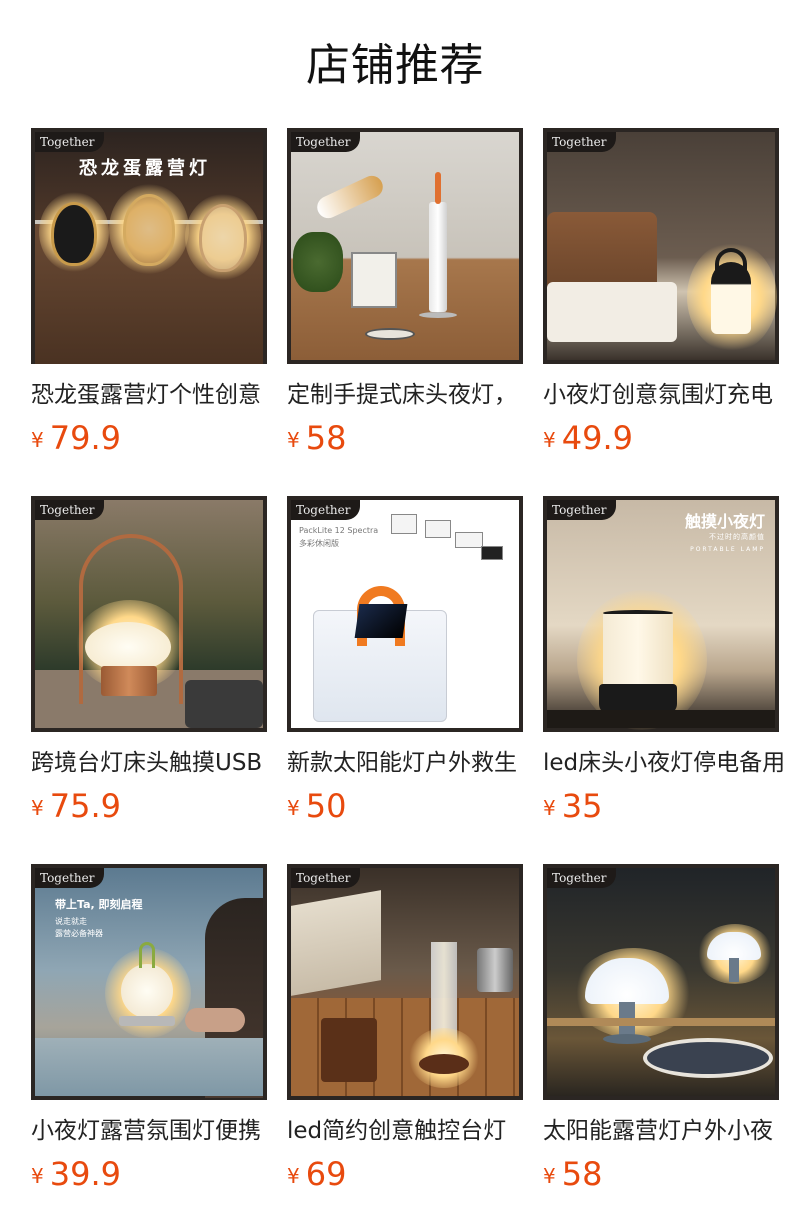  Describe the element at coordinates (145, 168) in the screenshot. I see `image-banner: 恐龙蛋露营灯` at that location.